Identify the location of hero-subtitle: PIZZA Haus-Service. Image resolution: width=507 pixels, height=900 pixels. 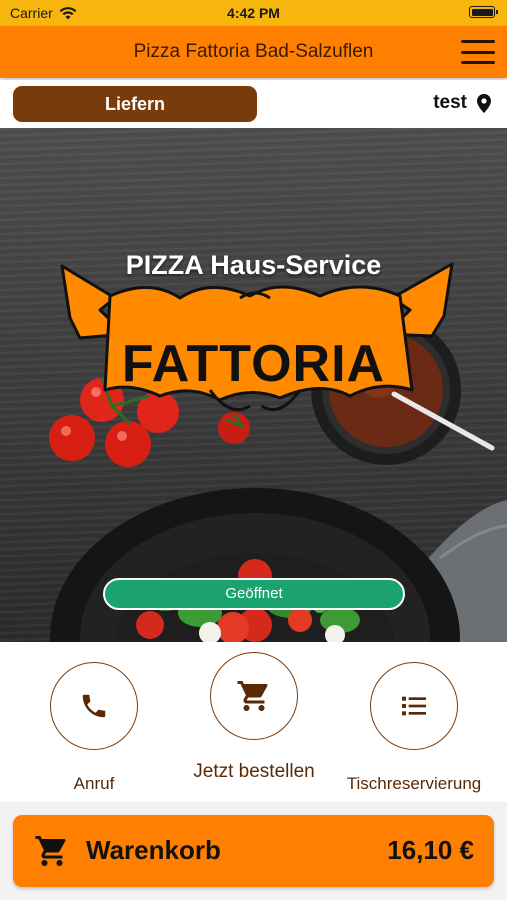
(253, 265).